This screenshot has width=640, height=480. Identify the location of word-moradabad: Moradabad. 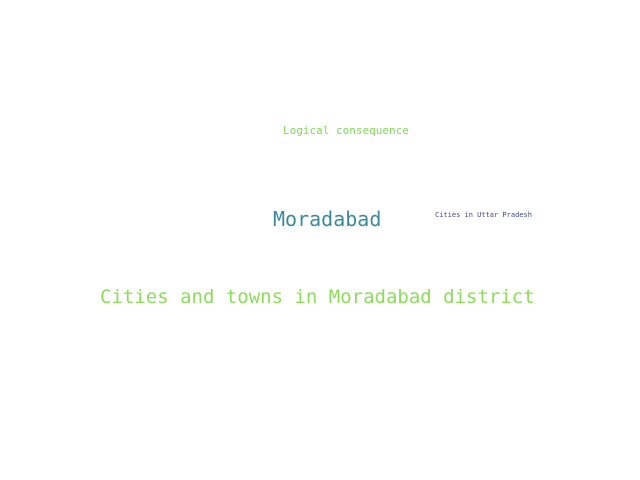
(327, 219).